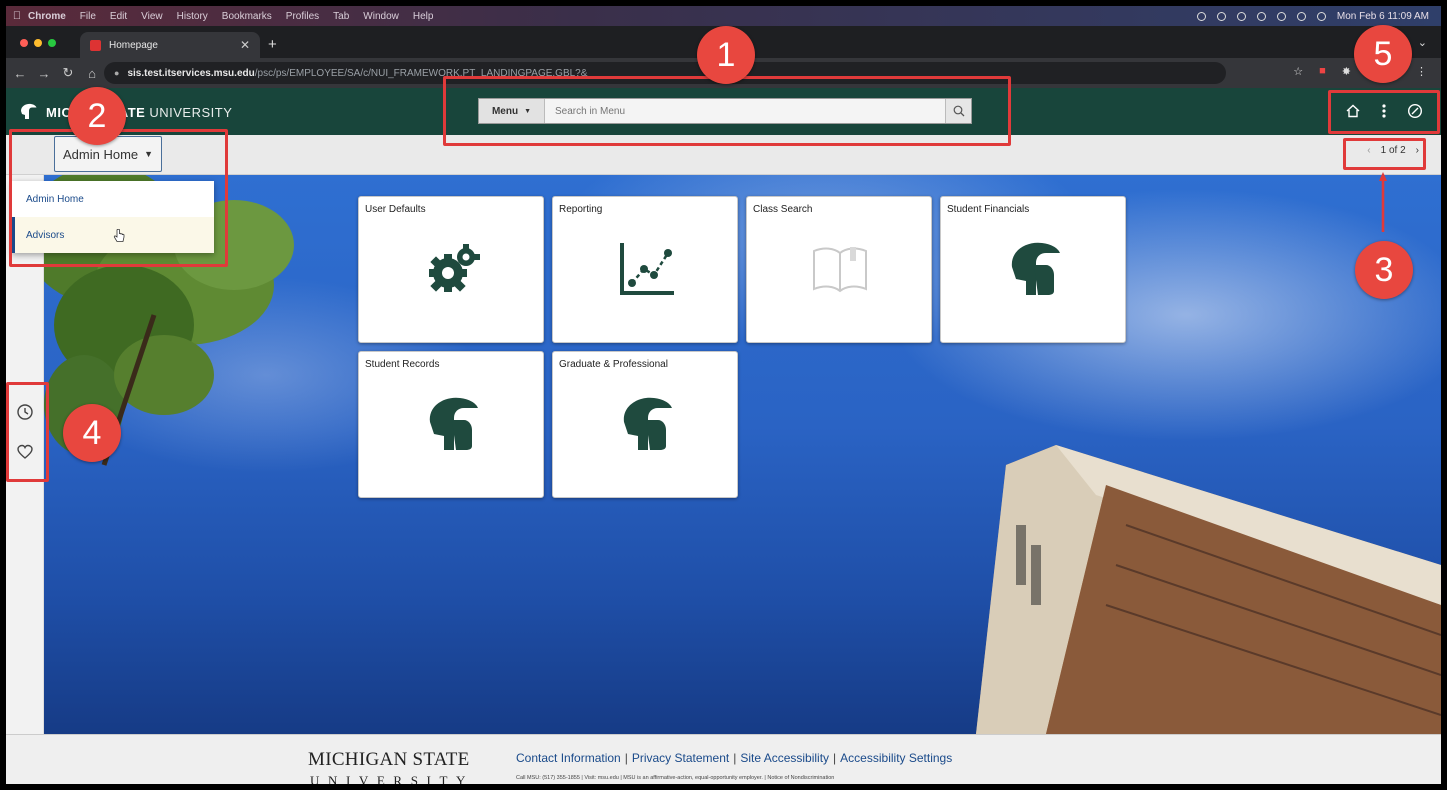 The image size is (1447, 790). Describe the element at coordinates (118, 198) in the screenshot. I see `annotation-box-homepage-selector` at that location.